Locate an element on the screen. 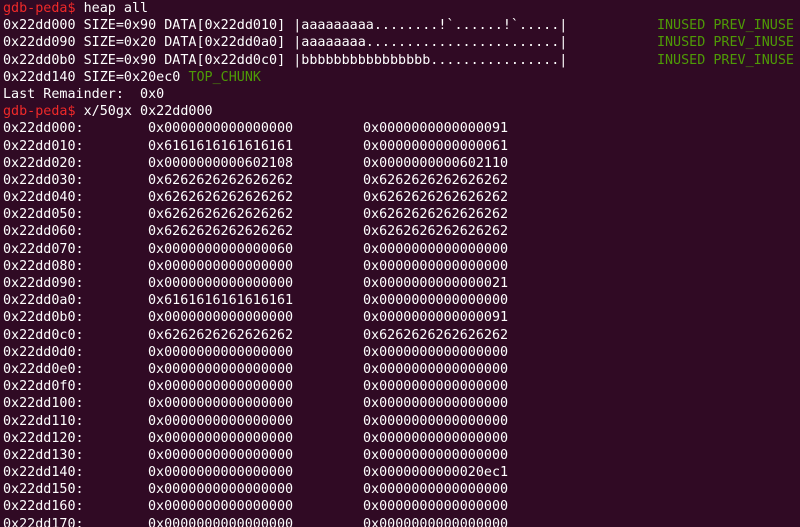 The image size is (800, 527). memory-address: 0x22dd0d0: is located at coordinates (43, 352).